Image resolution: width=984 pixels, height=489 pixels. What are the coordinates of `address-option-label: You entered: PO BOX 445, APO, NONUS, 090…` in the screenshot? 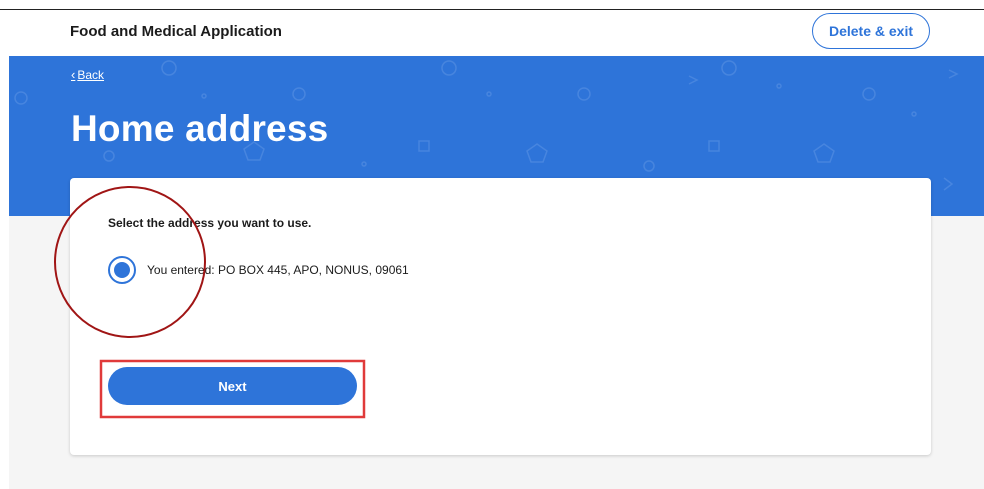 It's located at (278, 270).